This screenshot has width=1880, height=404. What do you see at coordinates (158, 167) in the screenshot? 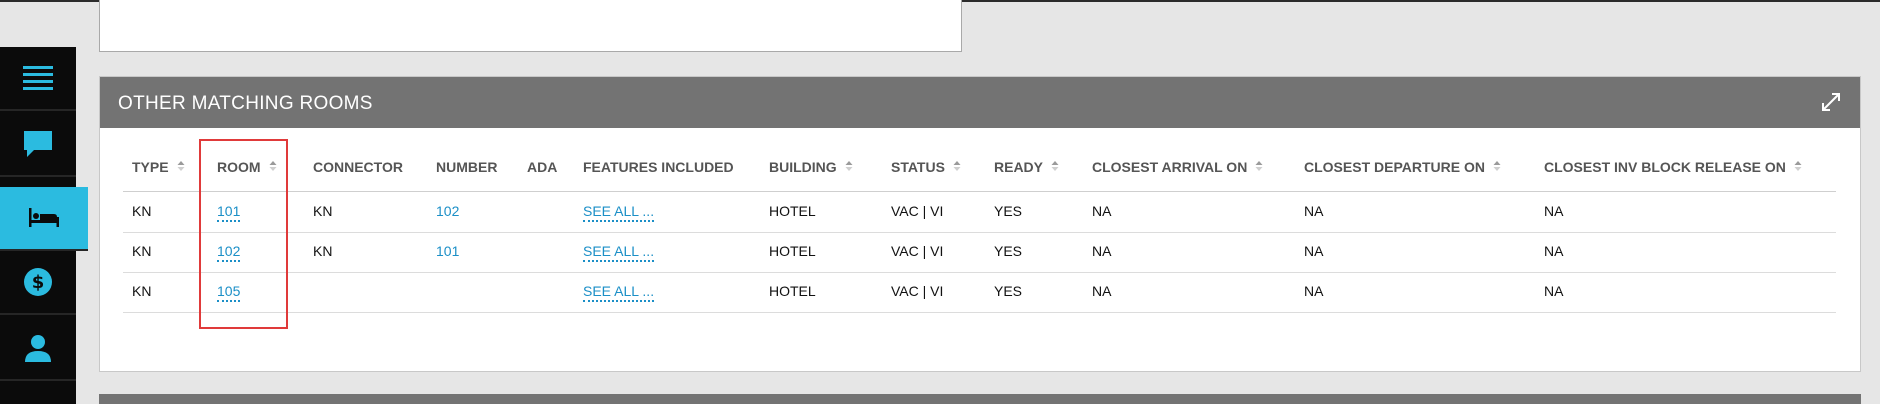
I see `col-header-type: TYPE` at bounding box center [158, 167].